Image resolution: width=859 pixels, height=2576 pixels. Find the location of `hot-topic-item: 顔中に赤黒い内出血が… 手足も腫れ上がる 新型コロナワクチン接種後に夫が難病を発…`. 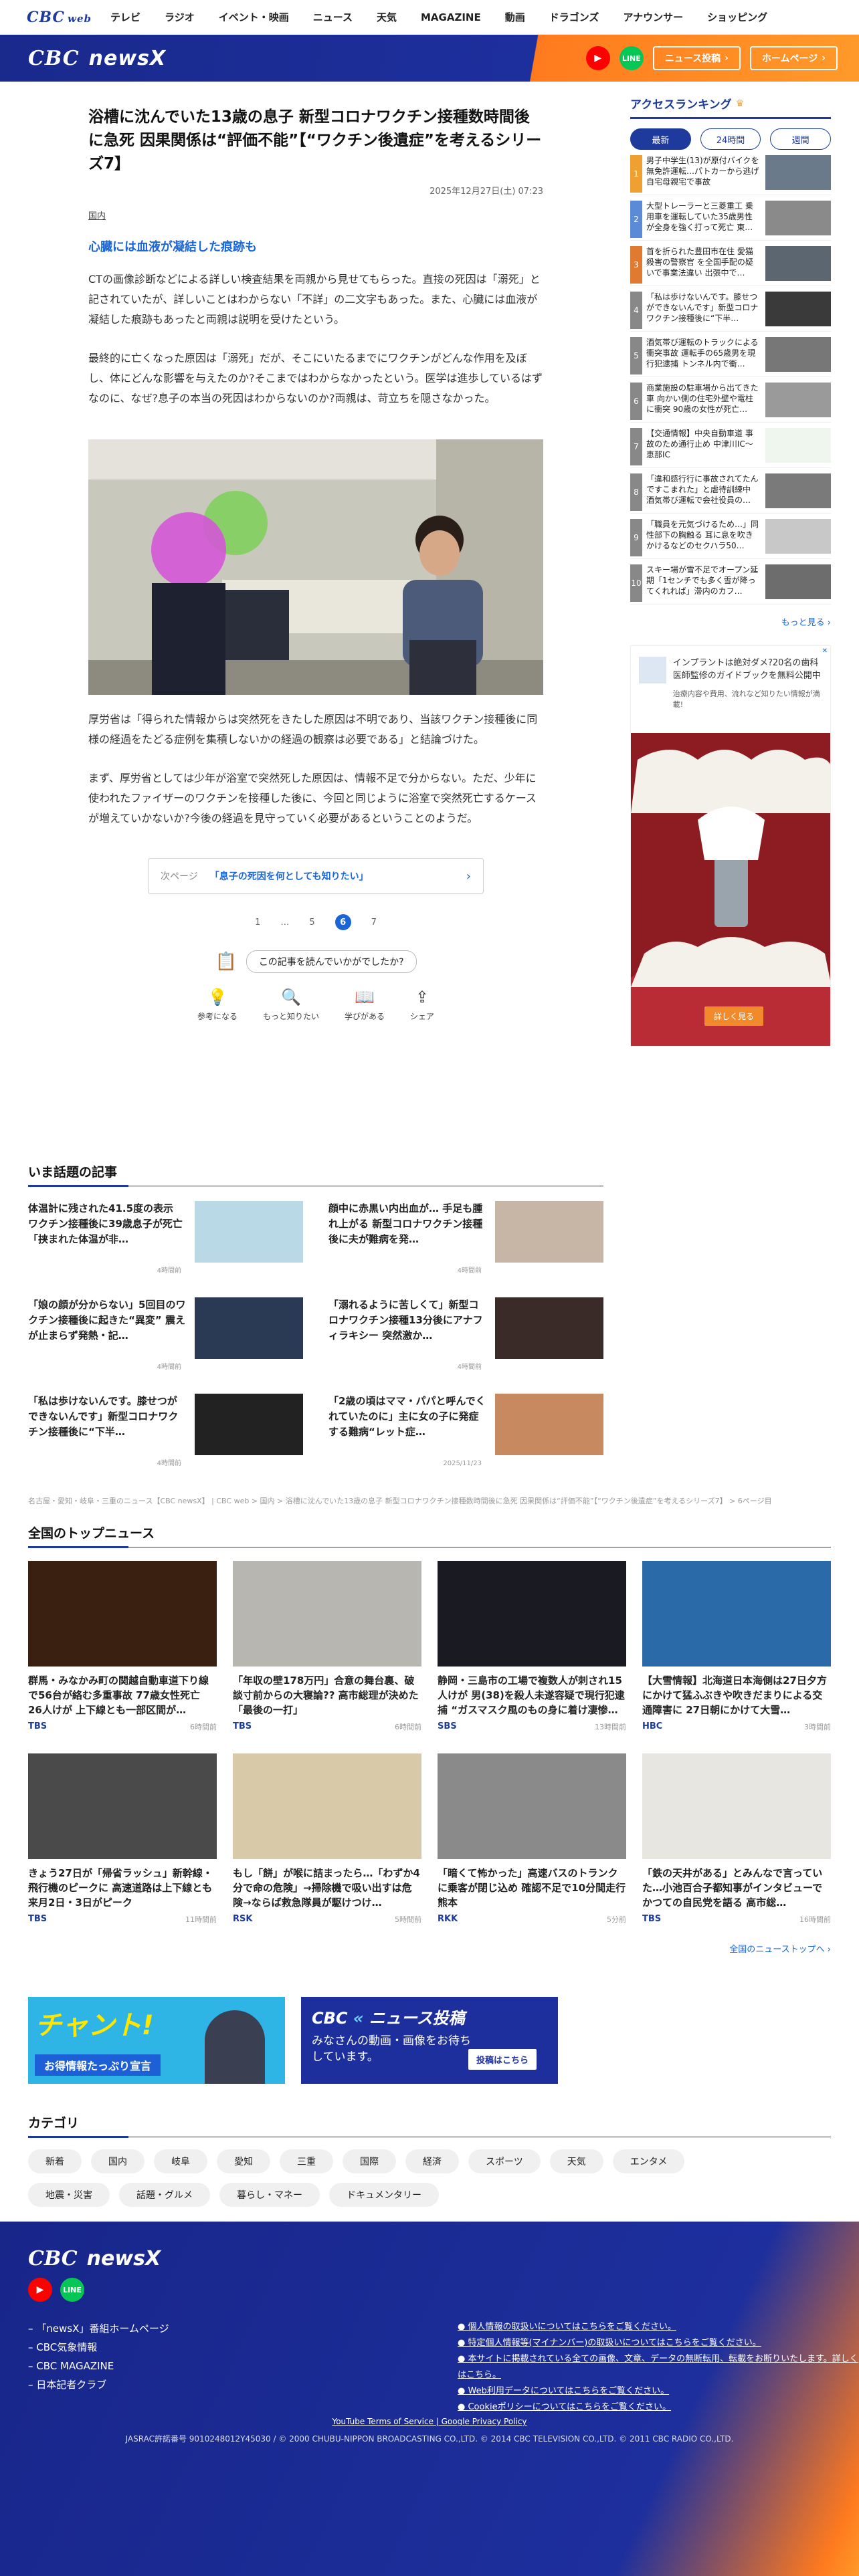

hot-topic-item: 顔中に赤黒い内出血が… 手足も腫れ上がる 新型コロナワクチン接種後に夫が難病を発… is located at coordinates (465, 1241).